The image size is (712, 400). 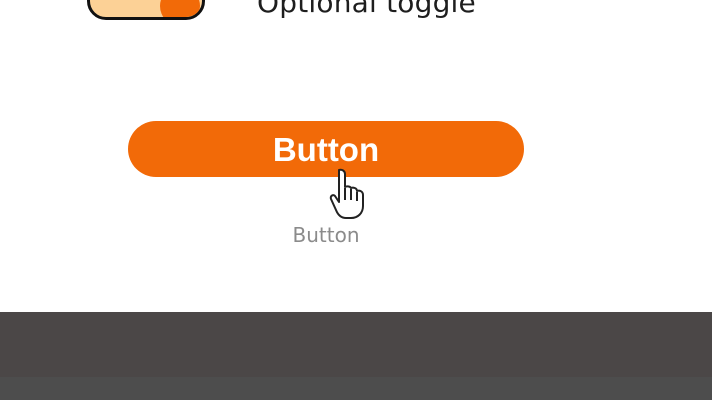 What do you see at coordinates (346, 193) in the screenshot?
I see `hand-pointer-icon` at bounding box center [346, 193].